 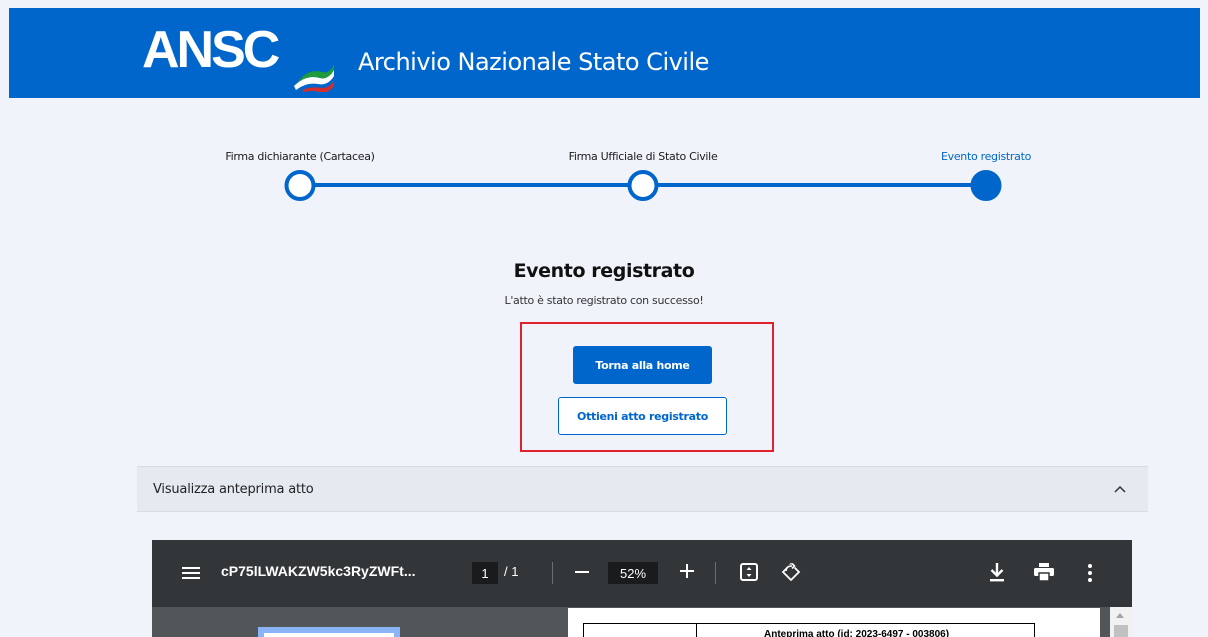 I want to click on rotate-icon, so click(x=791, y=572).